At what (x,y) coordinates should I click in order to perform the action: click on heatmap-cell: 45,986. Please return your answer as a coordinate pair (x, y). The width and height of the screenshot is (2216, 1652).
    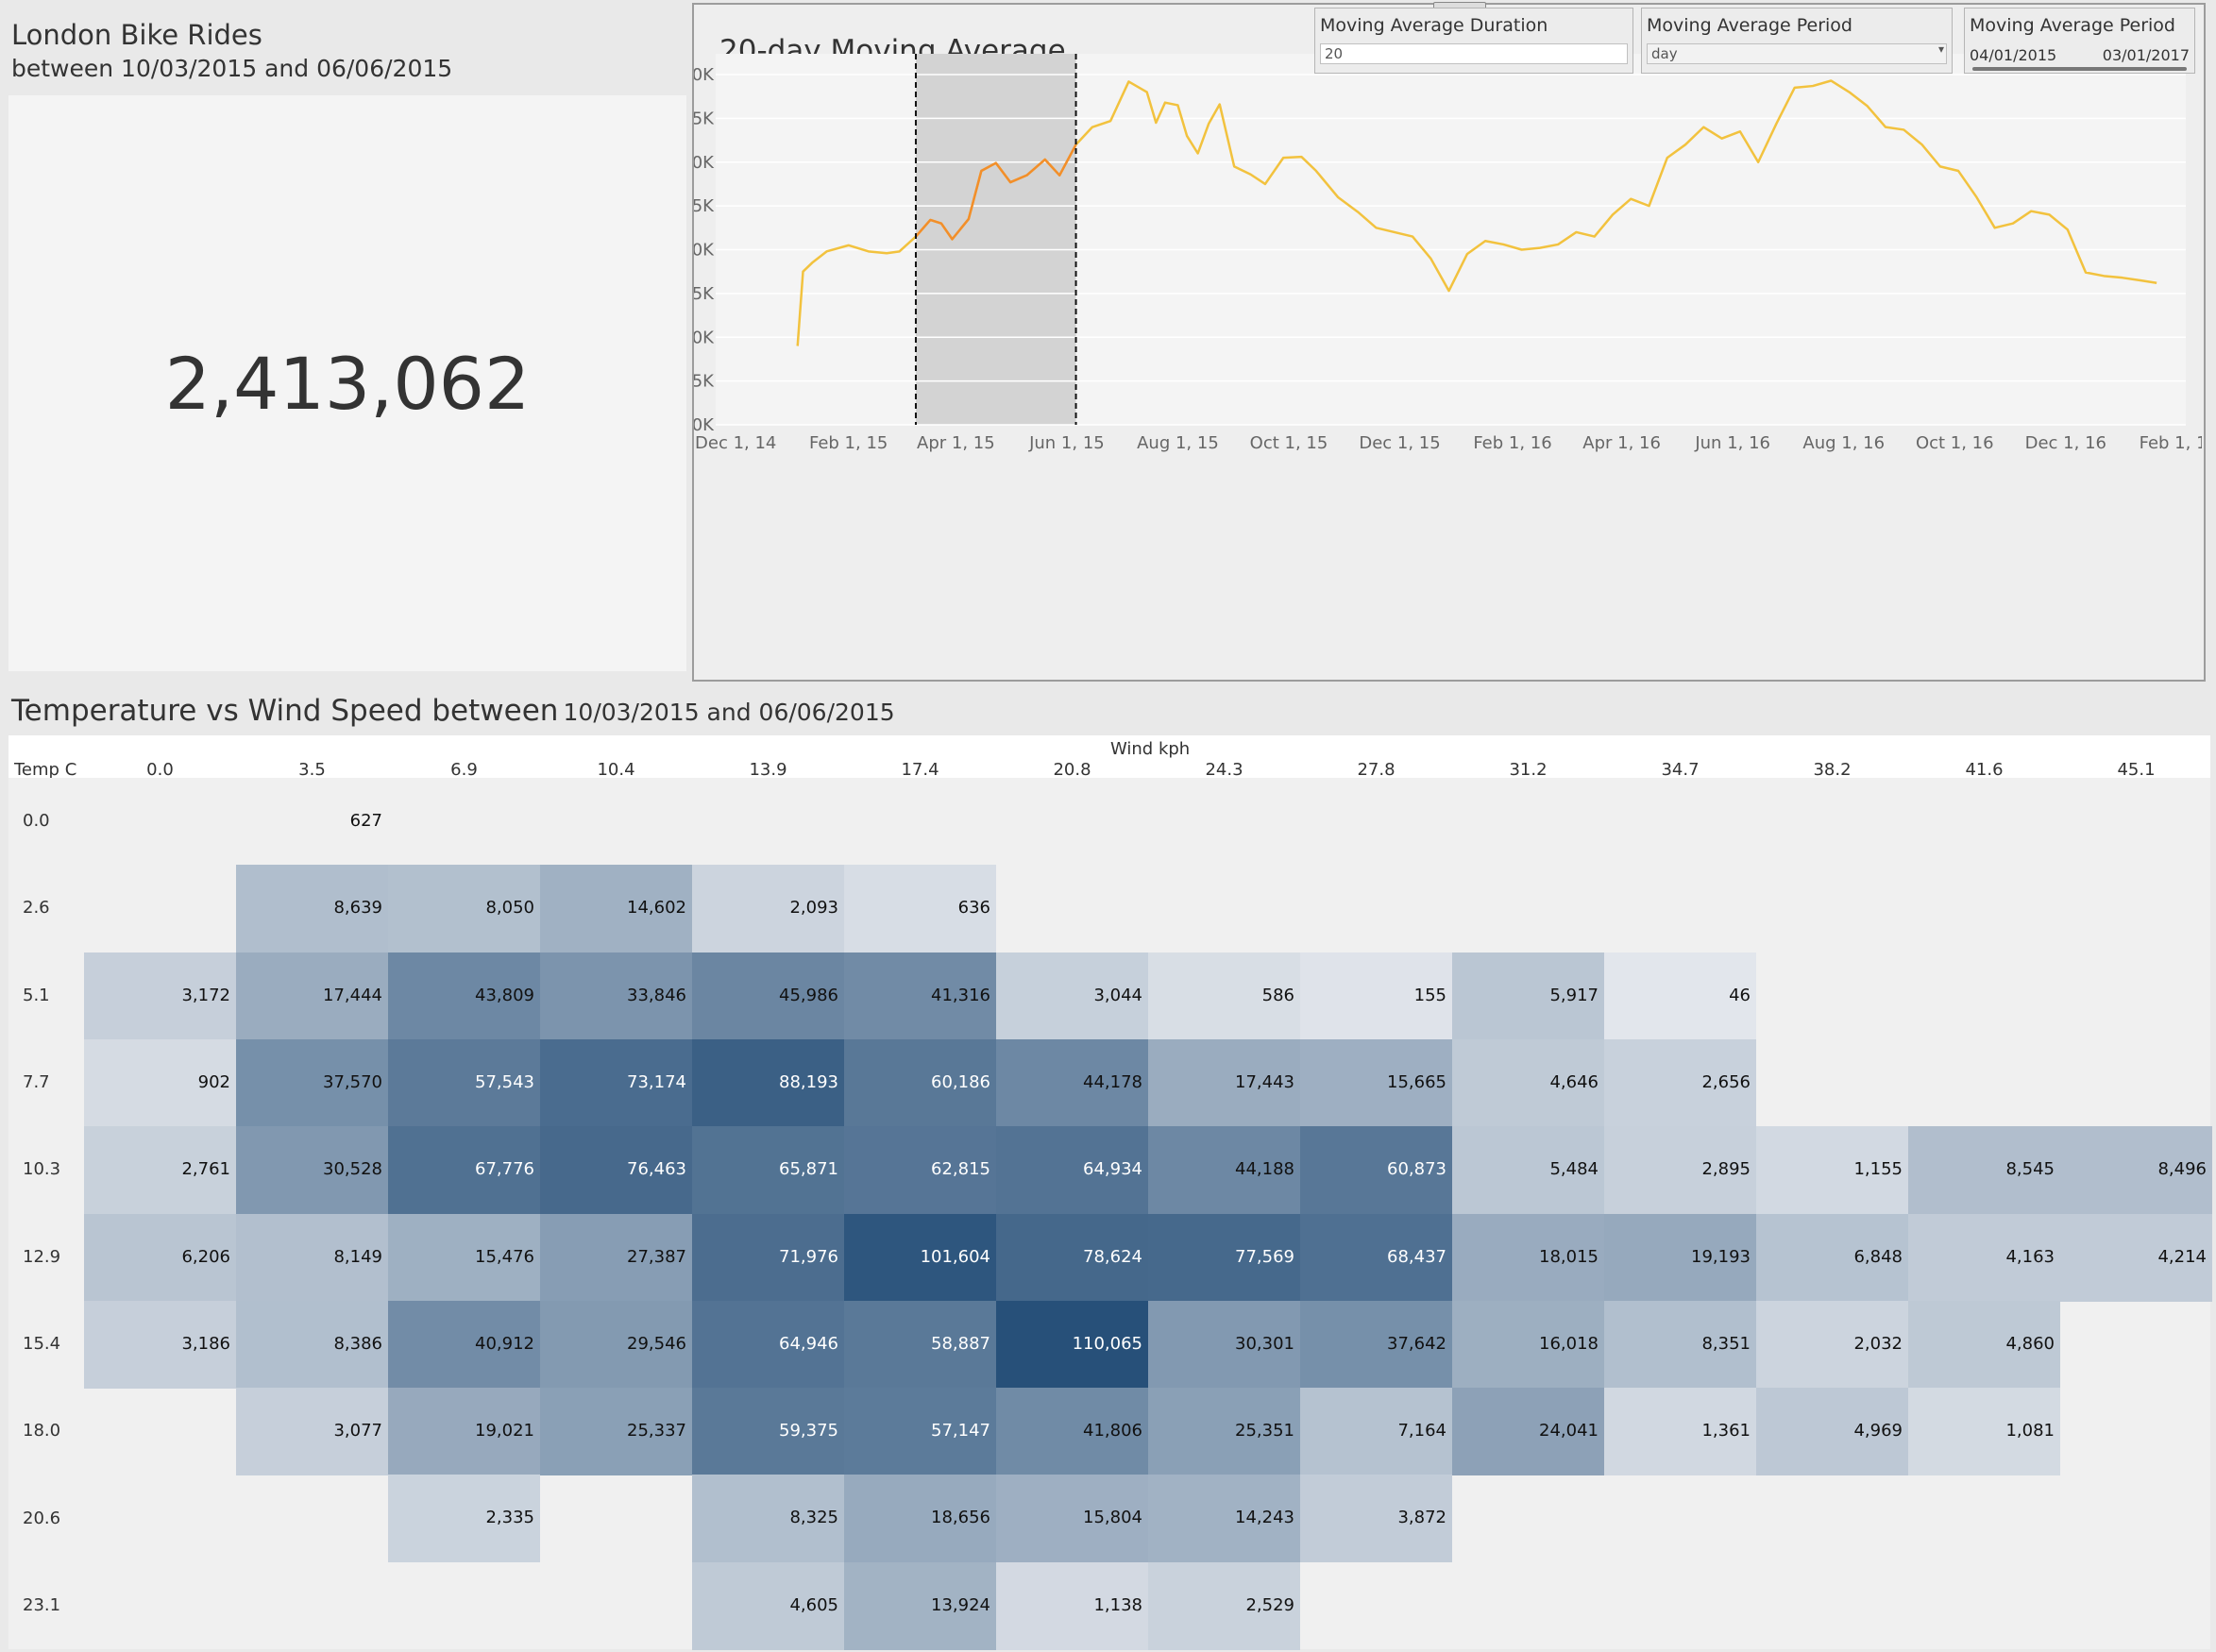
    Looking at the image, I should click on (768, 996).